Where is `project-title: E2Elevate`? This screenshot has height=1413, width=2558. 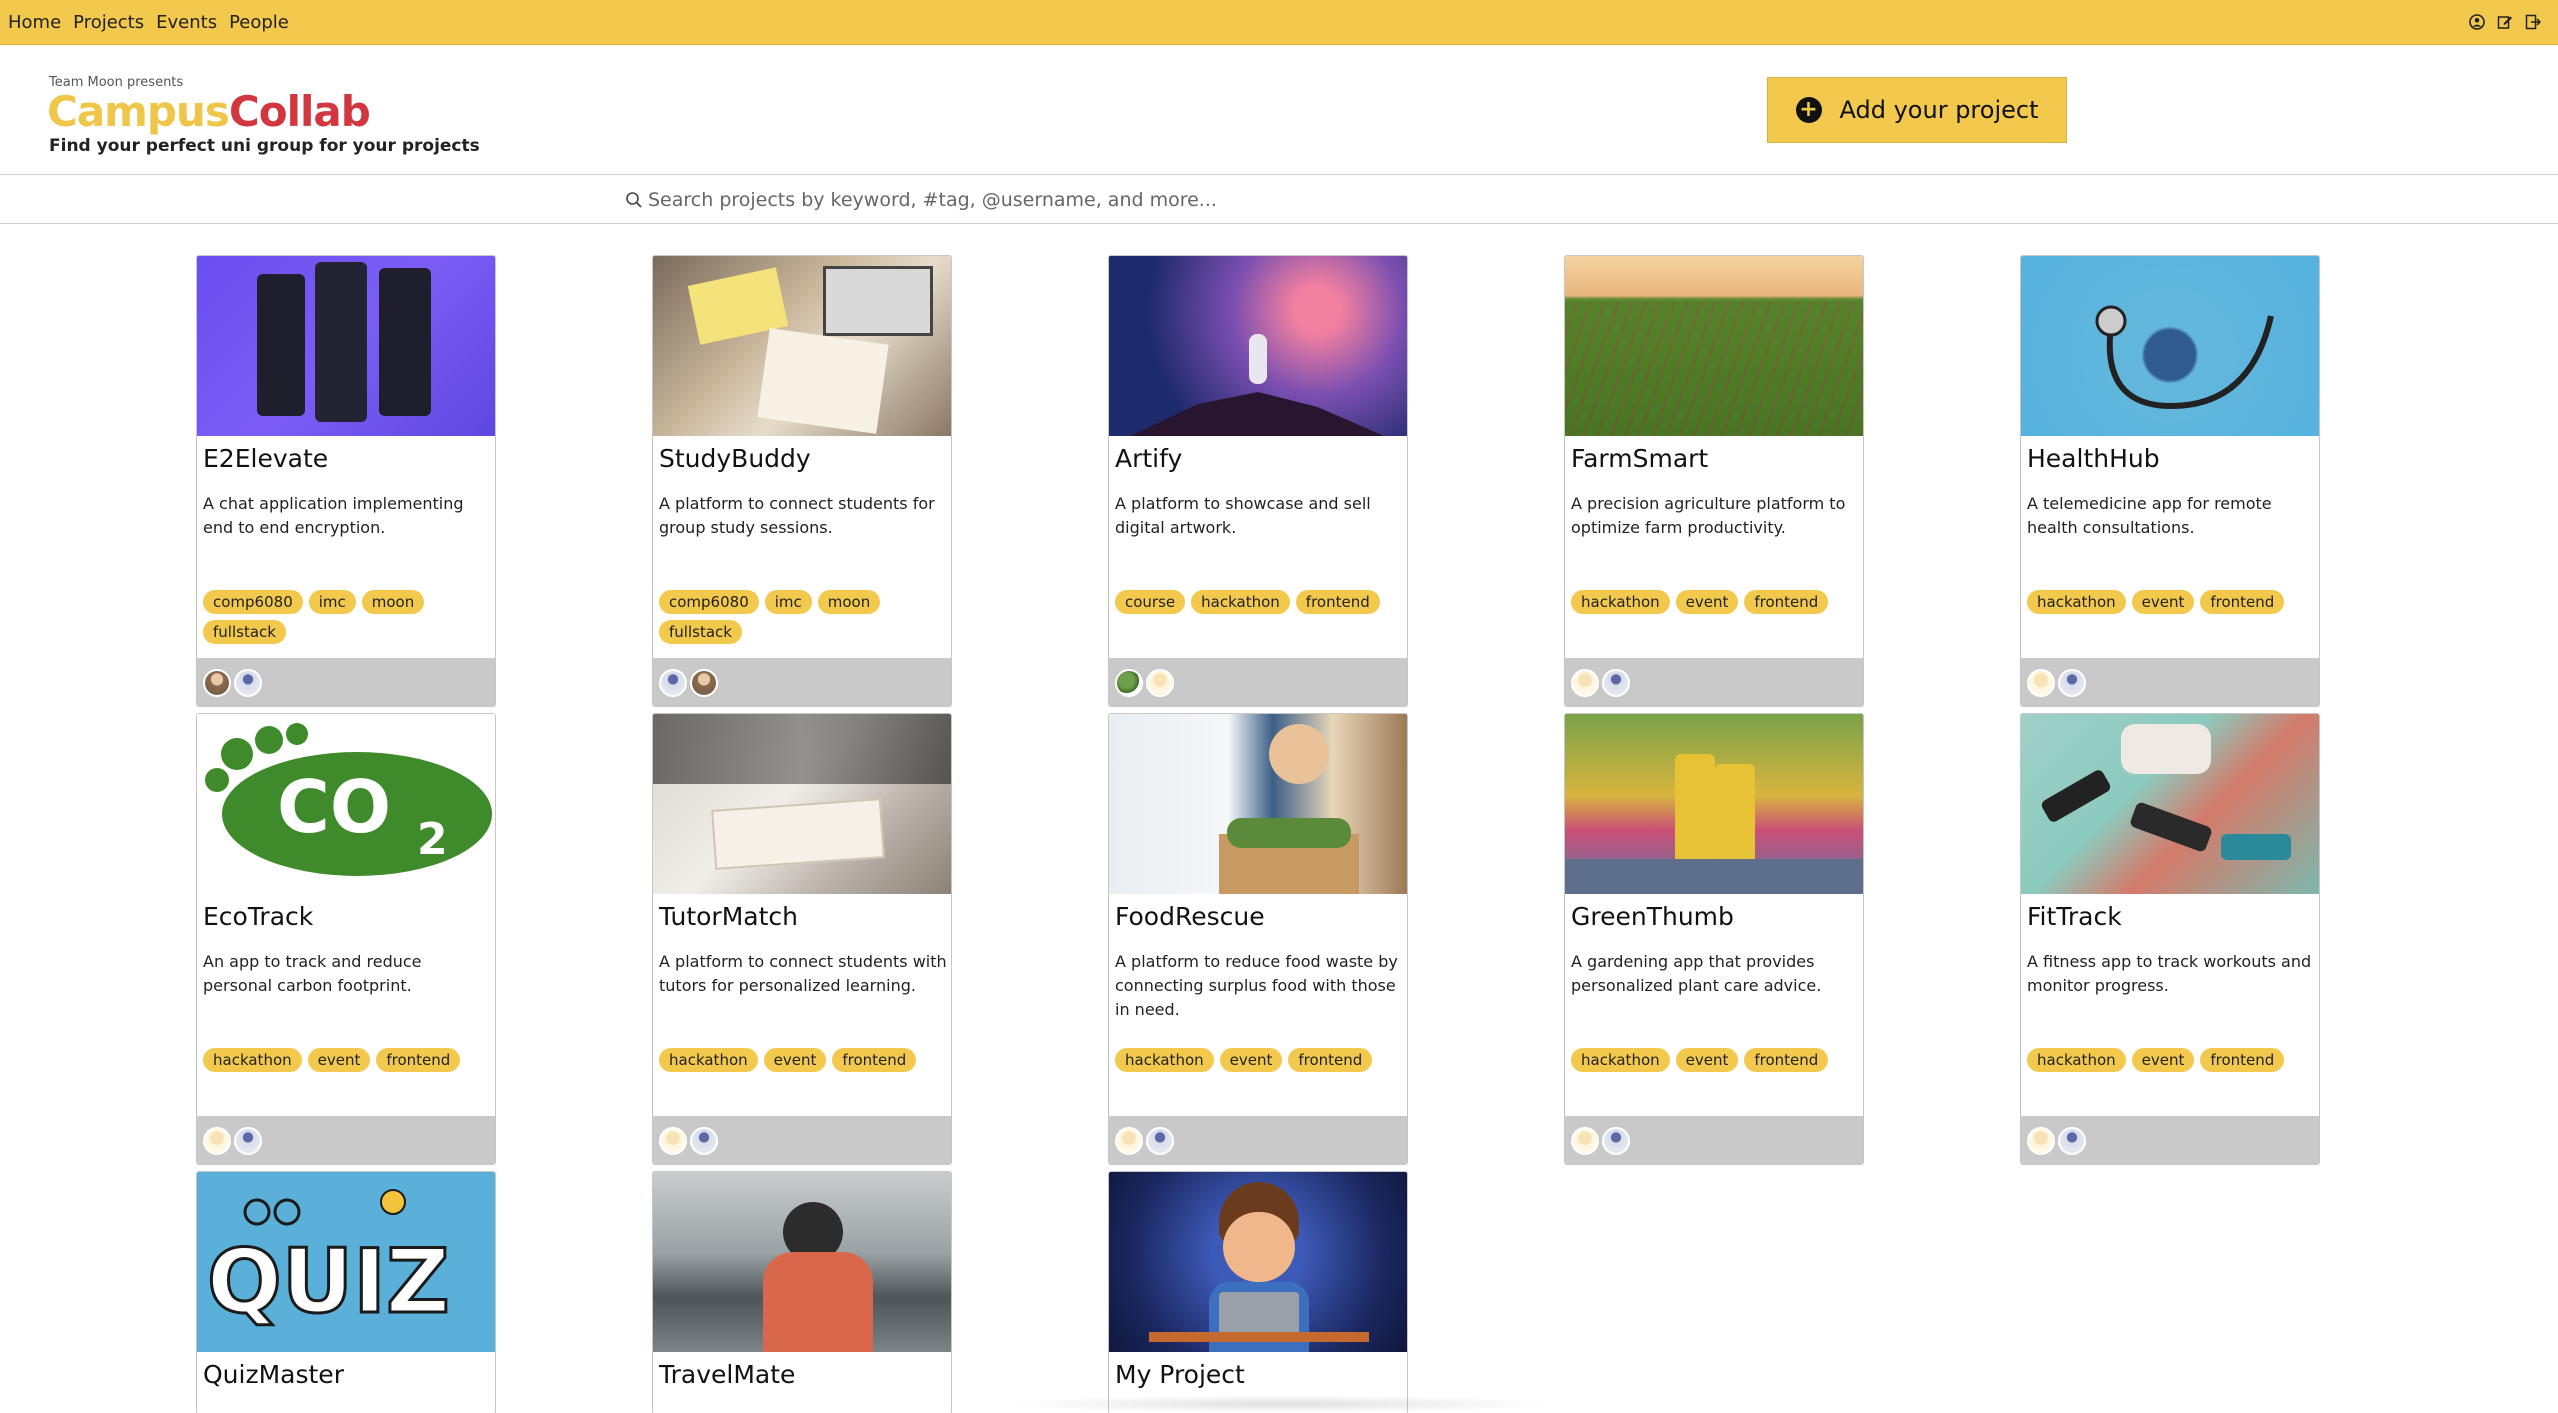 project-title: E2Elevate is located at coordinates (265, 458).